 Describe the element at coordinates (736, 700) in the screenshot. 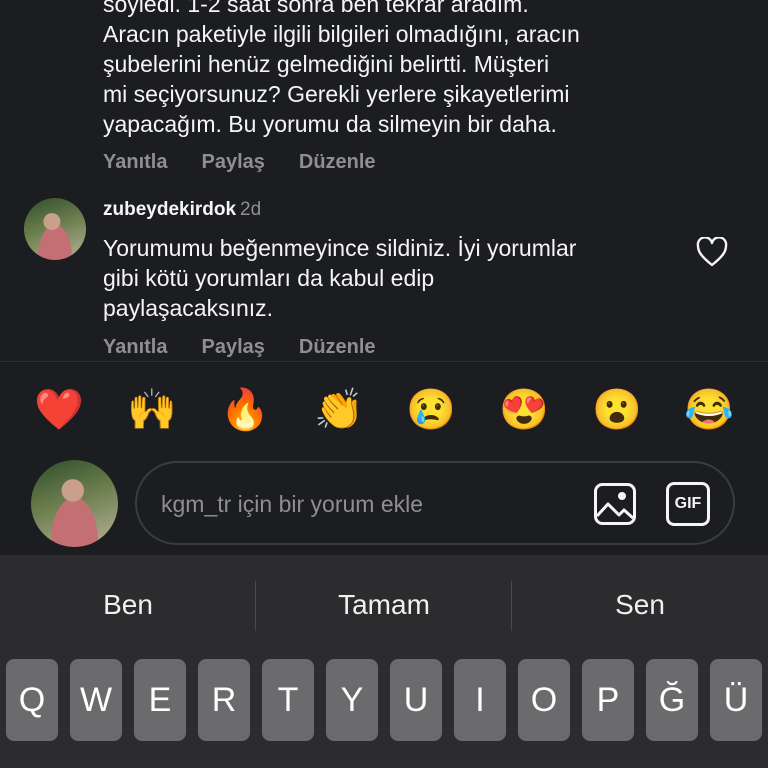

I see `key-u-umlaut: Ü` at that location.